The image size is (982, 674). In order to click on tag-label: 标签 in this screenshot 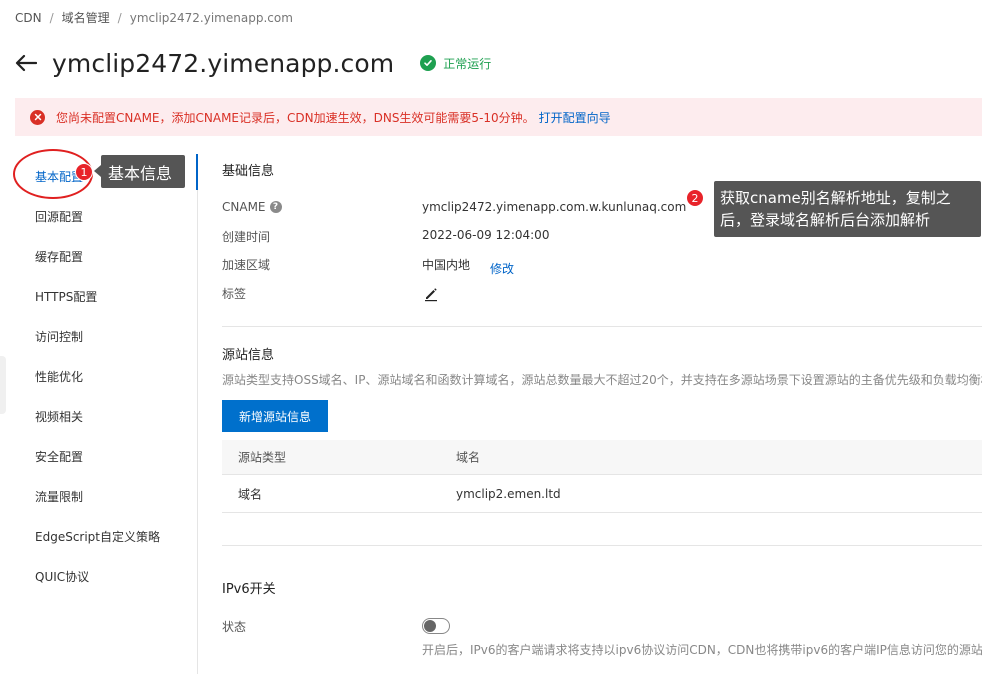, I will do `click(234, 294)`.